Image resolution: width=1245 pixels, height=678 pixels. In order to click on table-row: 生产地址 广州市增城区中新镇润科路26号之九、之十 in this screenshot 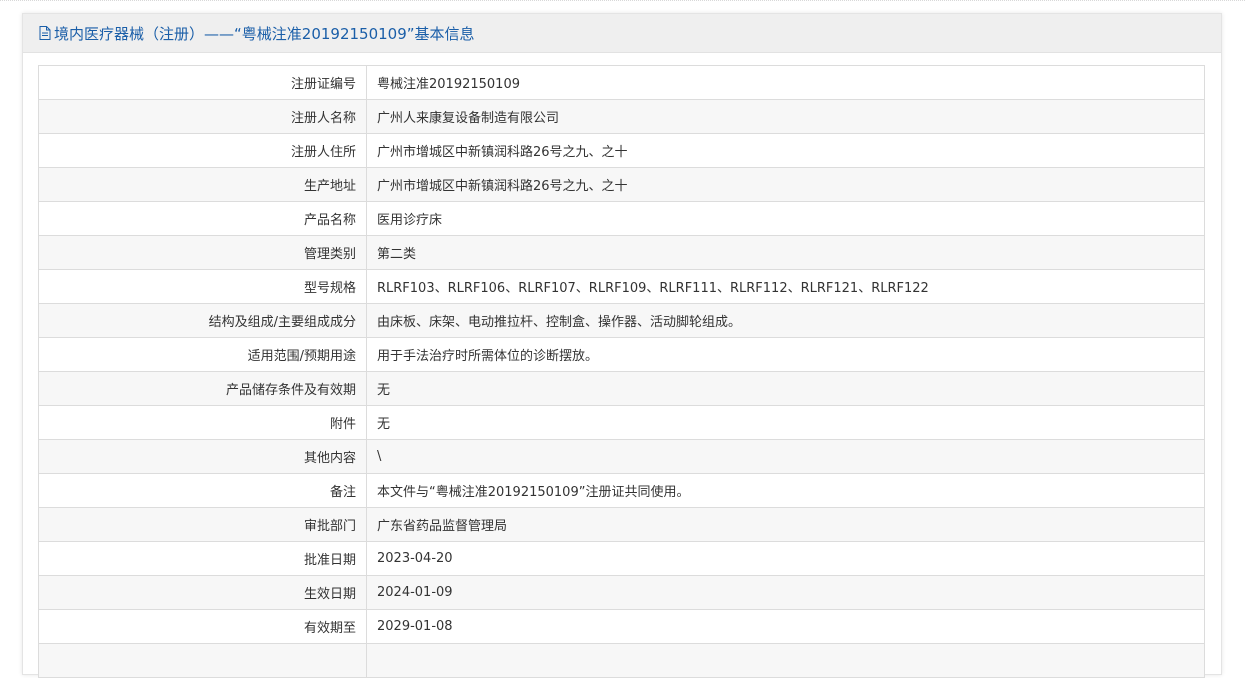, I will do `click(621, 184)`.